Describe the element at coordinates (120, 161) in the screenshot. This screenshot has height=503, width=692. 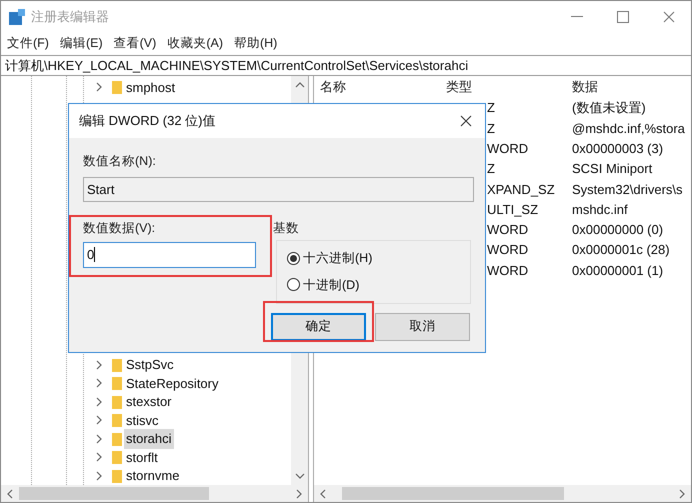
I see `field-label: 数值名称(N):` at that location.